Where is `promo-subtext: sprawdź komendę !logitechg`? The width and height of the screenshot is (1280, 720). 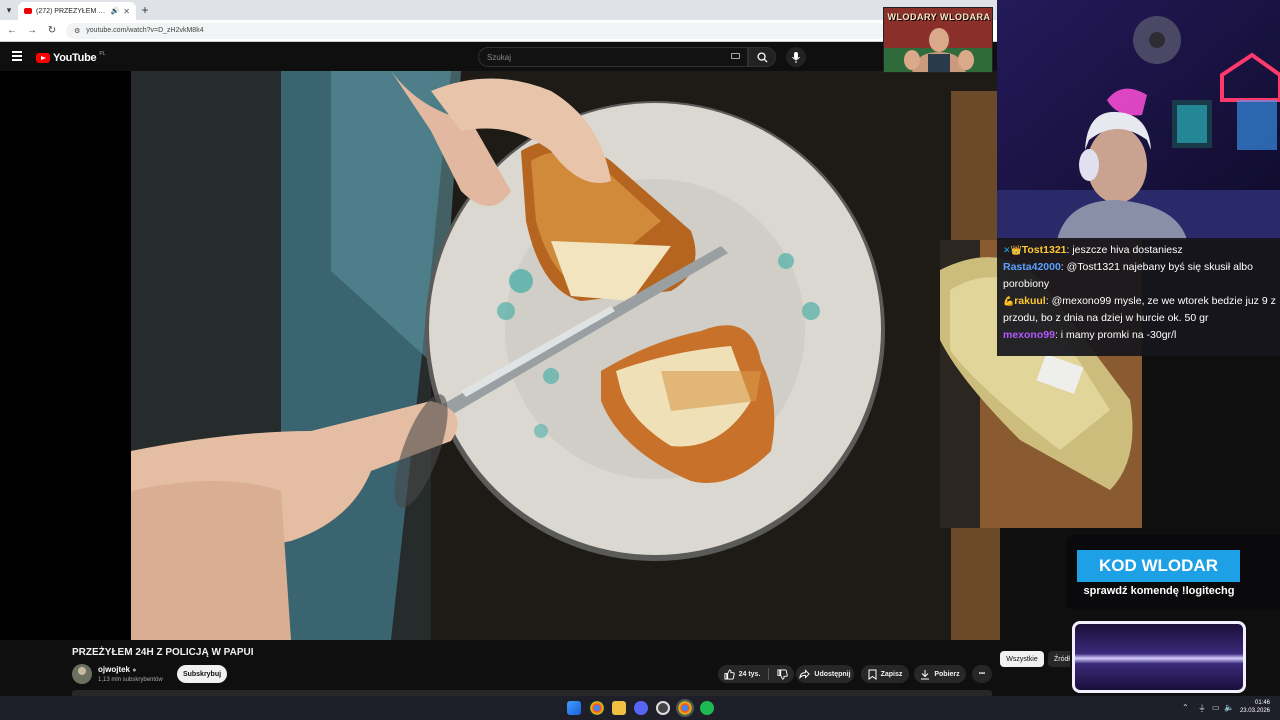 promo-subtext: sprawdź komendę !logitechg is located at coordinates (1159, 591).